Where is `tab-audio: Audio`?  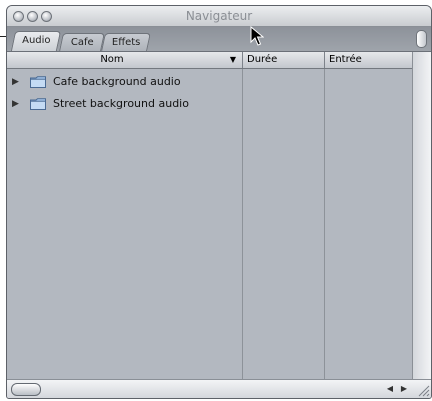 tab-audio: Audio is located at coordinates (36, 41).